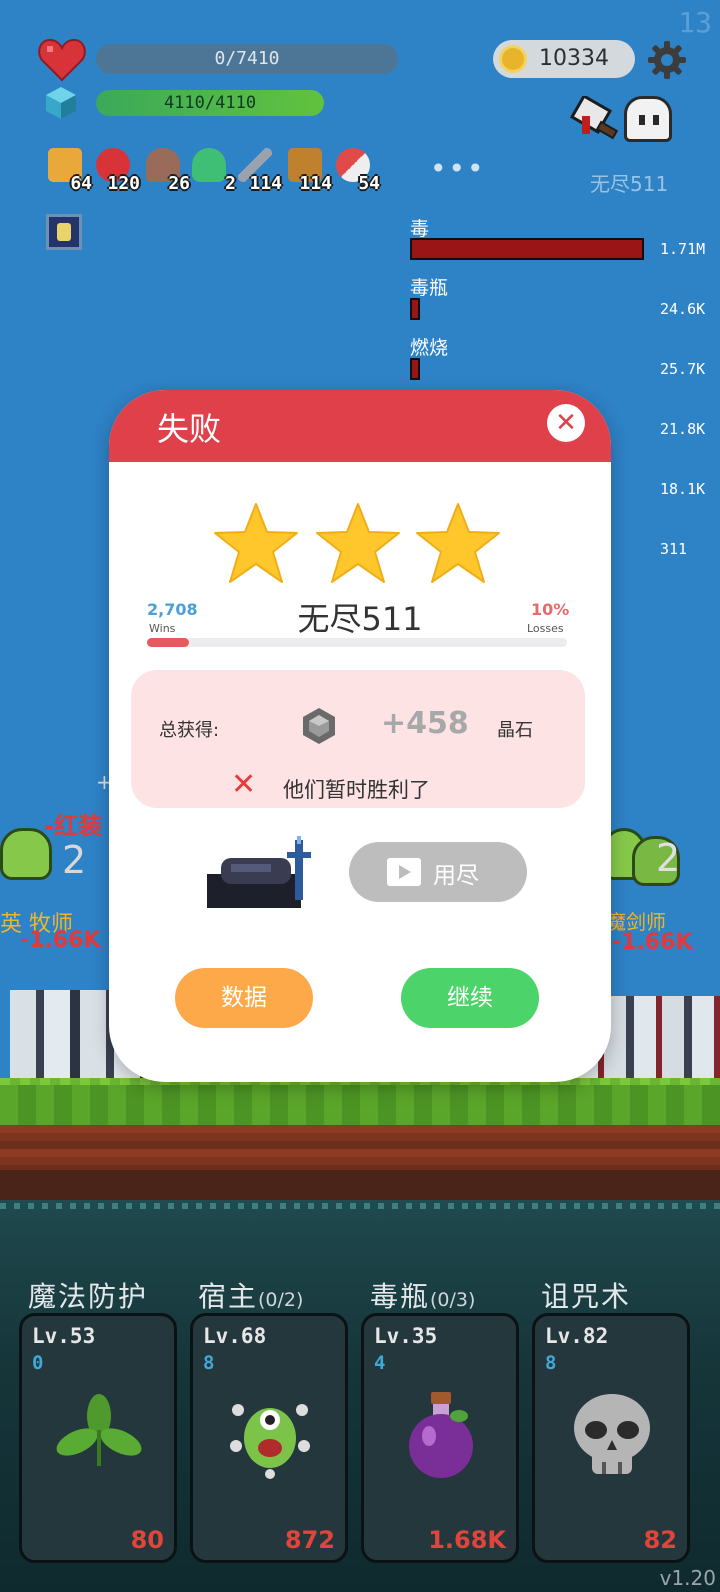 This screenshot has width=720, height=1592. Describe the element at coordinates (513, 59) in the screenshot. I see `gold-coin-icon` at that location.